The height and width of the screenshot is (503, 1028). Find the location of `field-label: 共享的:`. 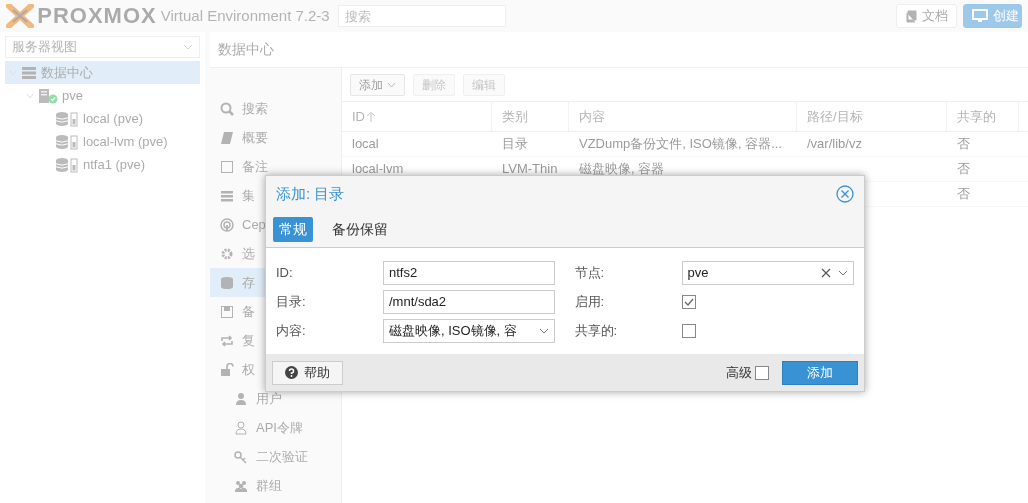

field-label: 共享的: is located at coordinates (596, 331).